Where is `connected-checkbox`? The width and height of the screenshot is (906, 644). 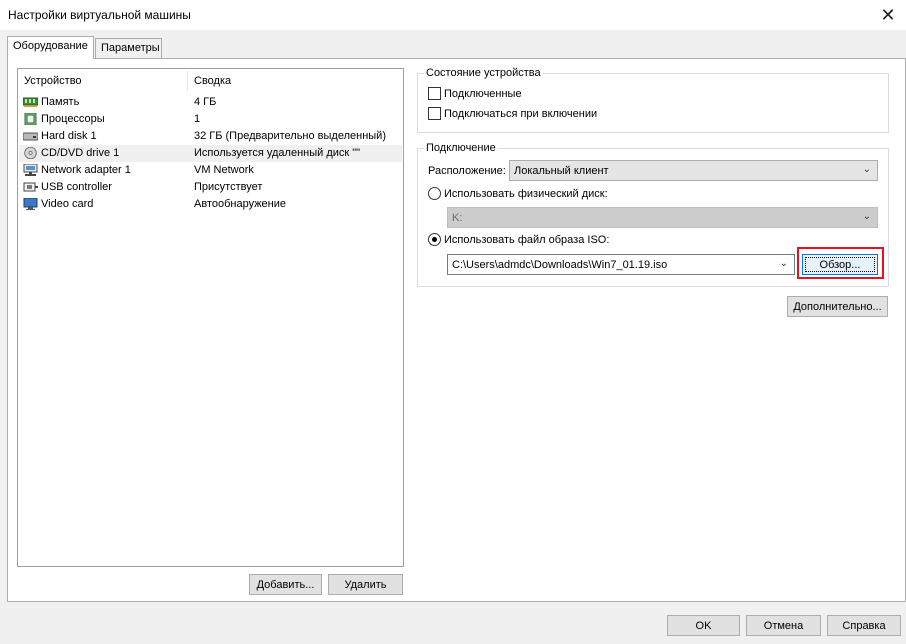 connected-checkbox is located at coordinates (434, 93).